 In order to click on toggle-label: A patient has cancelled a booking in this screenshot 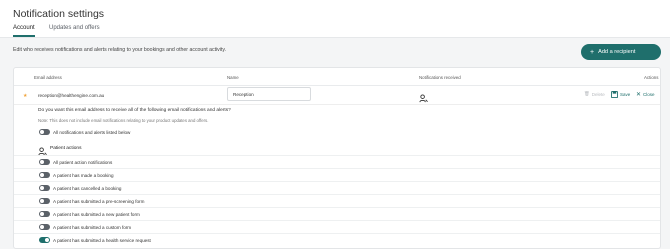, I will do `click(87, 188)`.